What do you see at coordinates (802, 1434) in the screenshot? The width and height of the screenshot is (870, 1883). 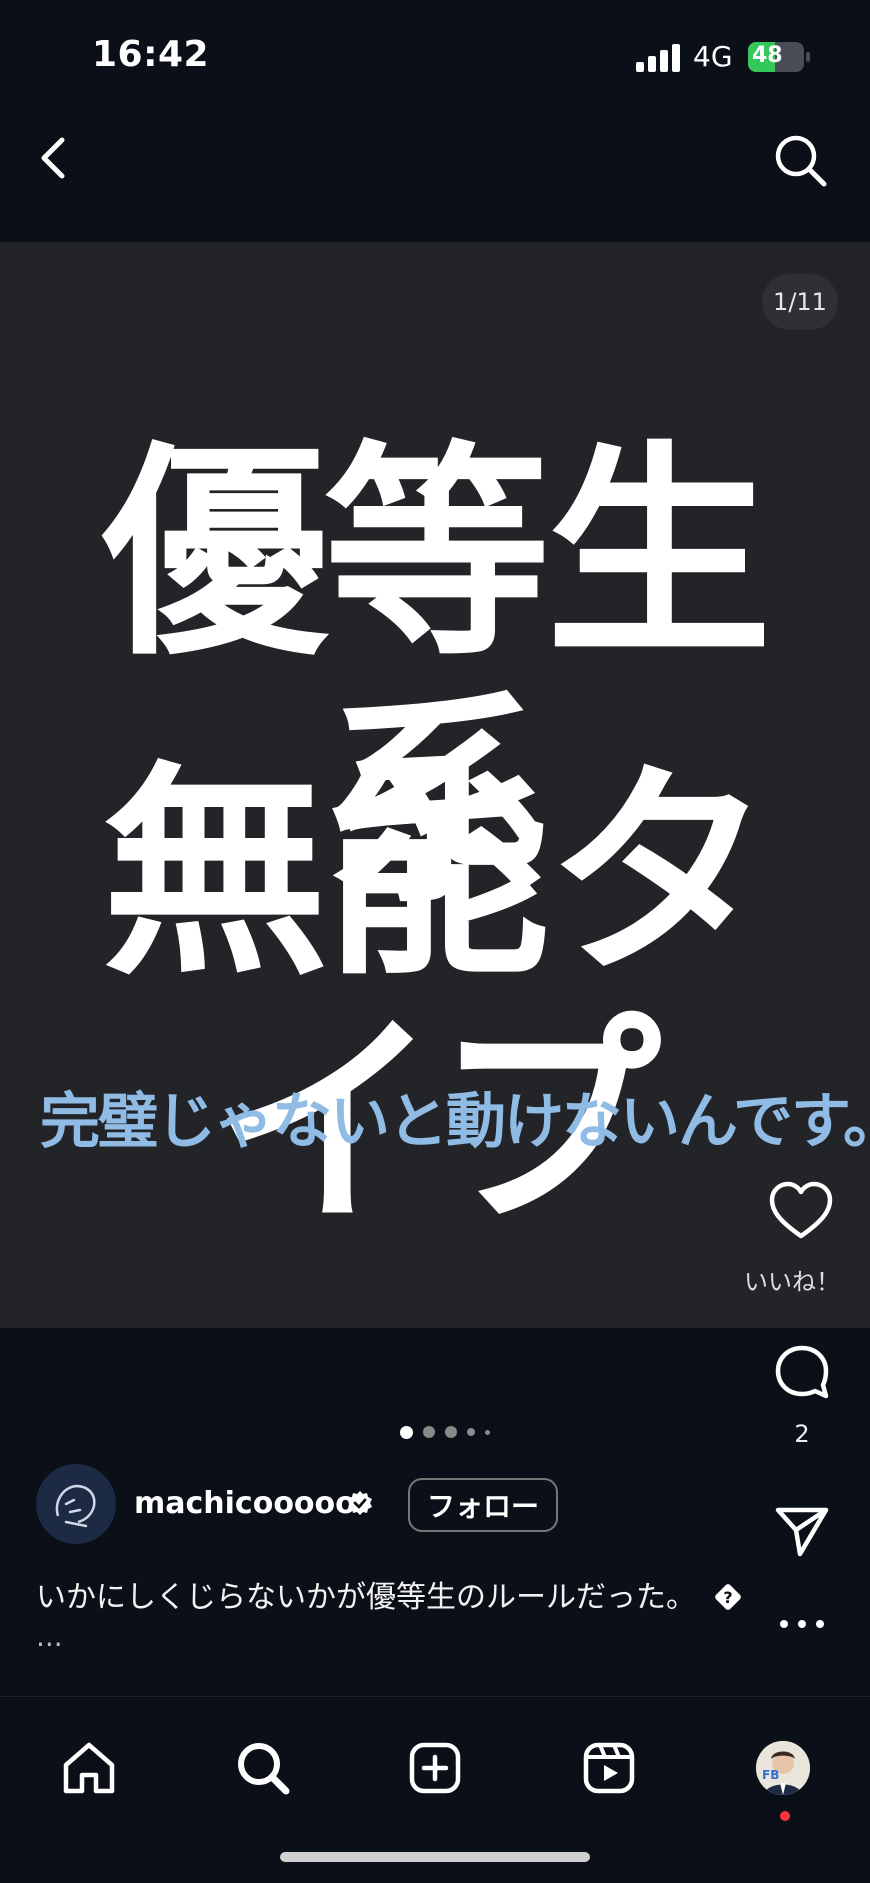 I see `comment-count: 2` at bounding box center [802, 1434].